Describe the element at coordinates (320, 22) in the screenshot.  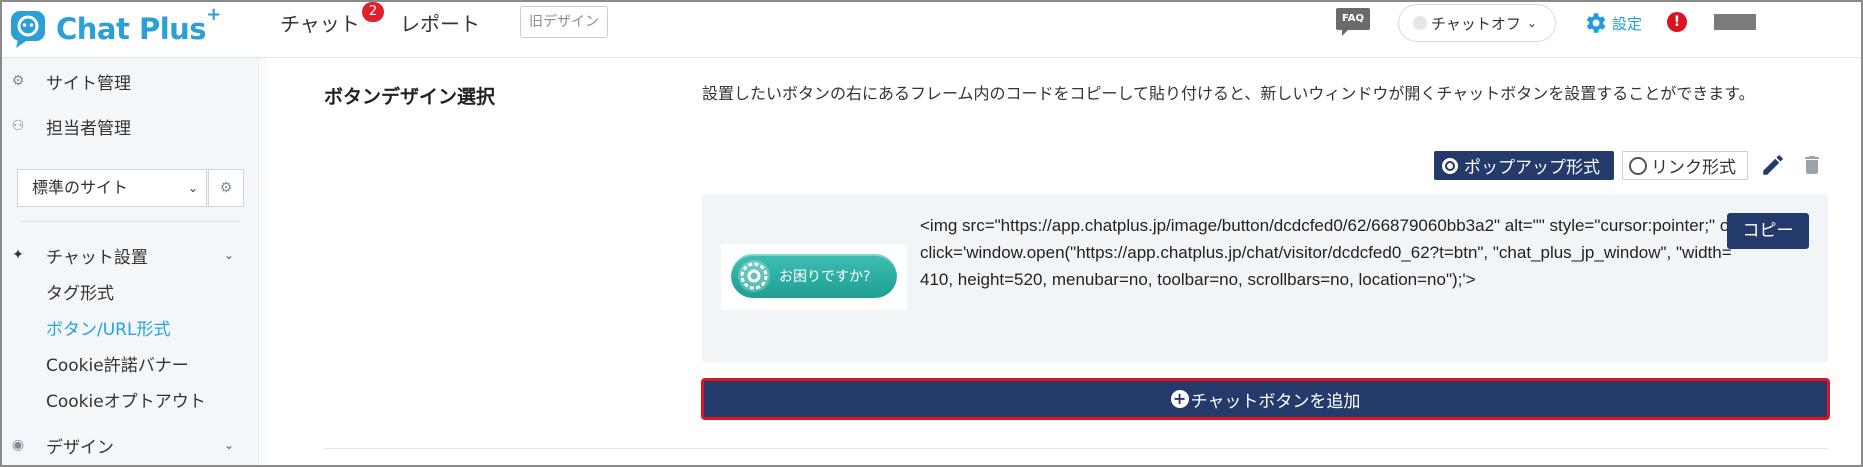
I see `nav-chat: チャット` at that location.